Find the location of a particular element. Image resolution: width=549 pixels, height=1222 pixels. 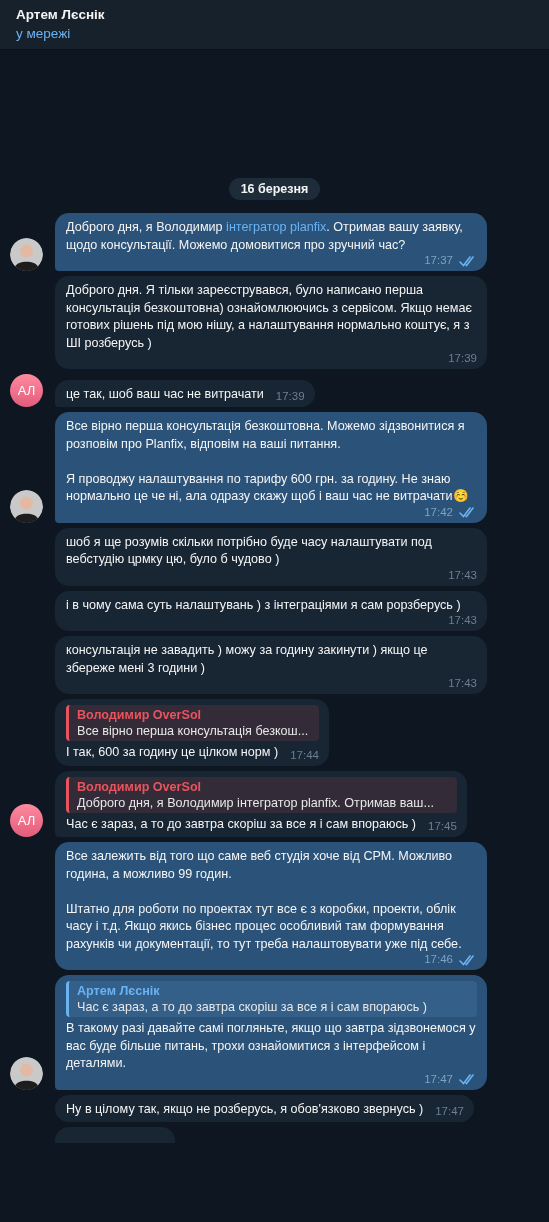

contact-name: Артем Лєснік is located at coordinates (61, 15).